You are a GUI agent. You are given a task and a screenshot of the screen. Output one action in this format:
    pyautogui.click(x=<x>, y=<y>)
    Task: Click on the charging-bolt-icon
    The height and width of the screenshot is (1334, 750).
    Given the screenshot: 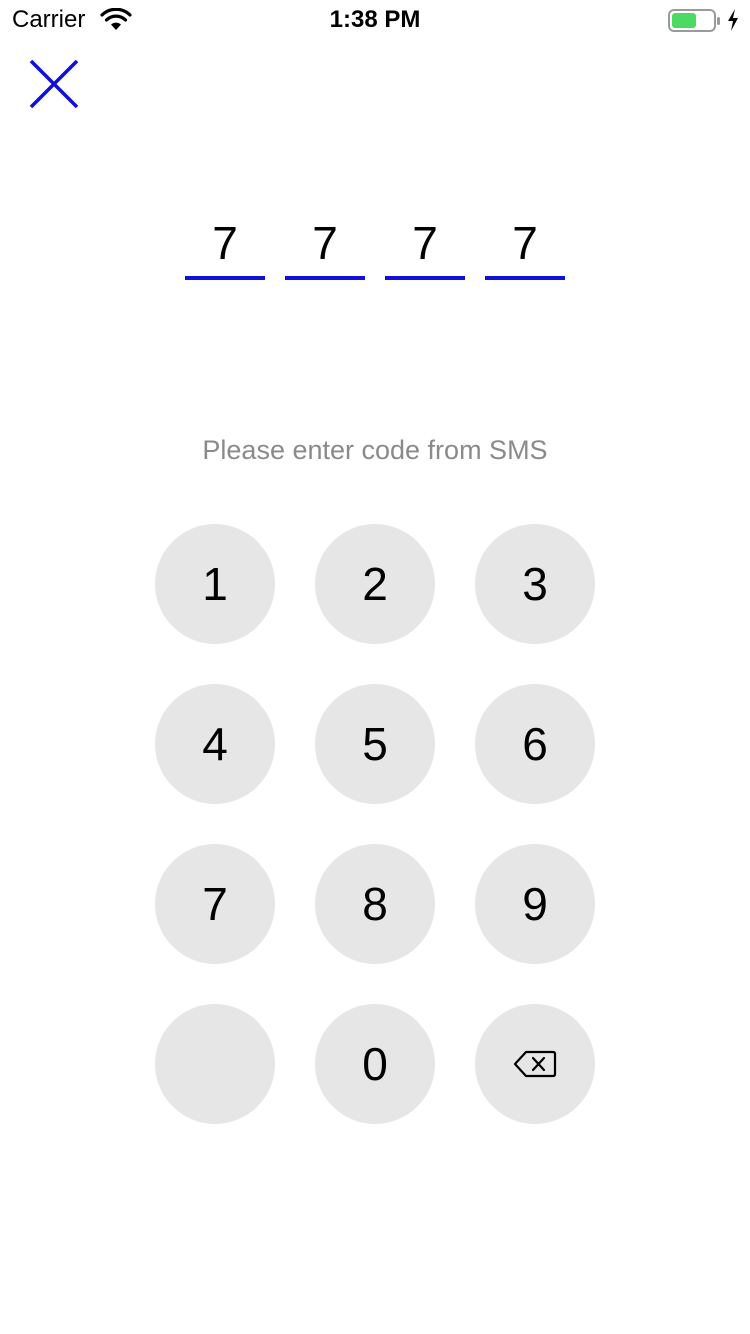 What is the action you would take?
    pyautogui.click(x=733, y=20)
    